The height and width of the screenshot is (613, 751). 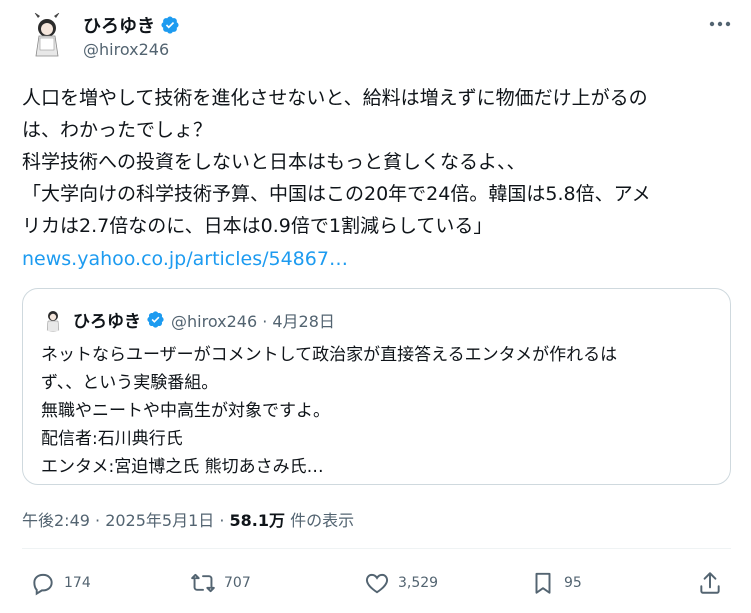 I want to click on quoted-author-name: ひろゆき, so click(x=107, y=322).